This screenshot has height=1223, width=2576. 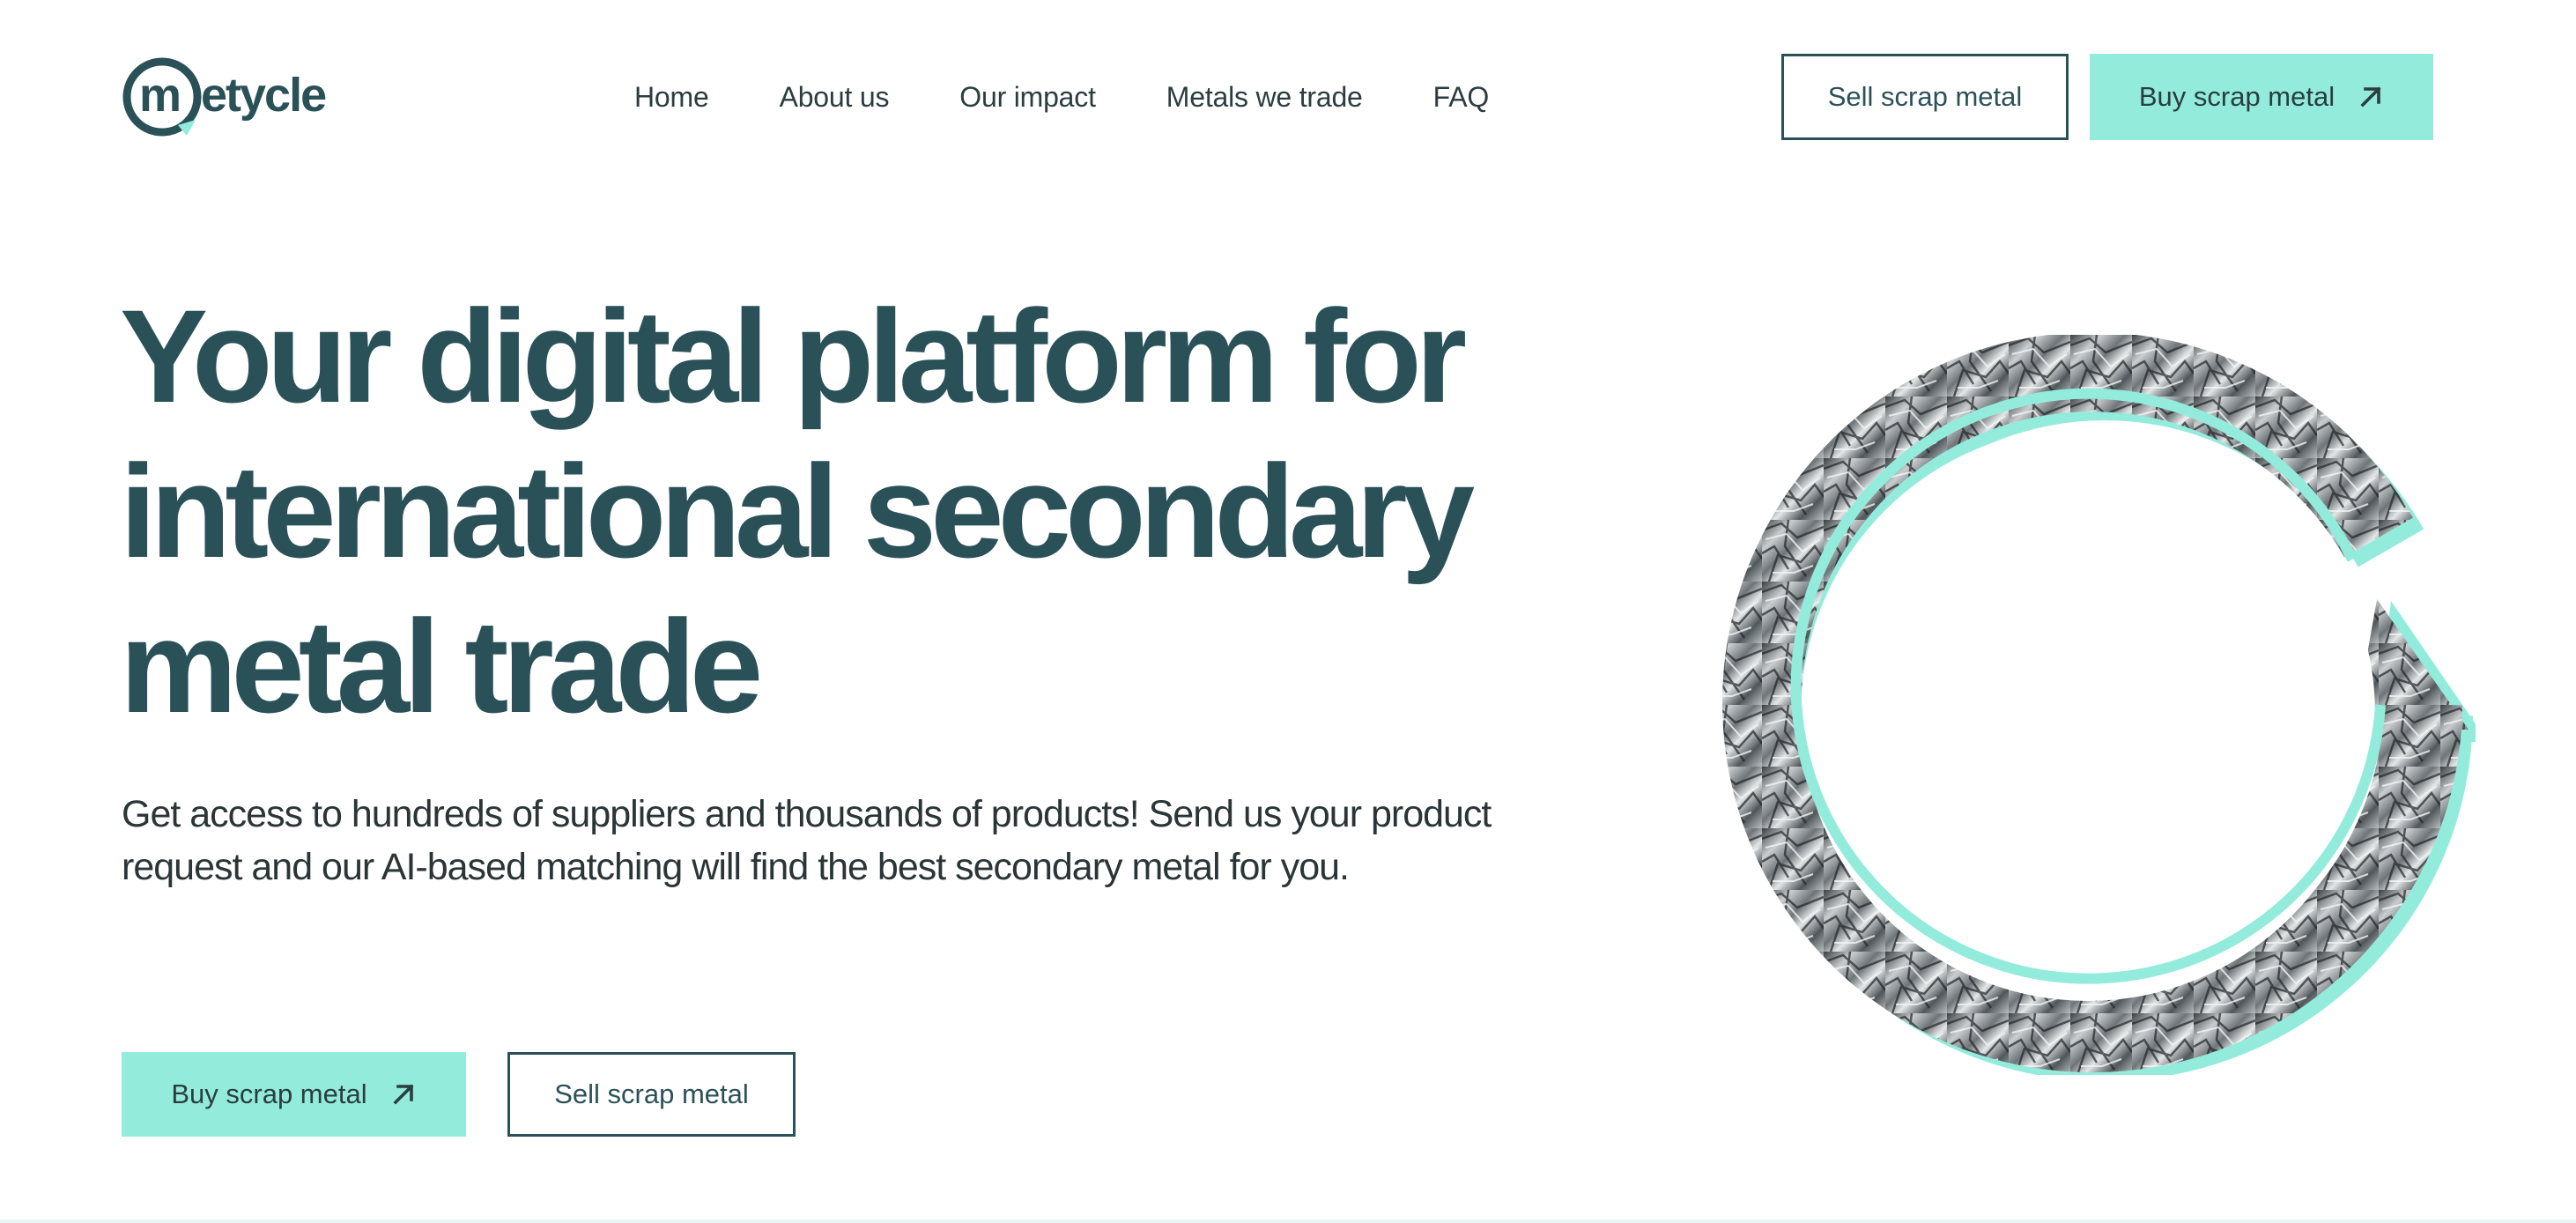 I want to click on hero-title-line-1: Your digital platform for, so click(x=794, y=356).